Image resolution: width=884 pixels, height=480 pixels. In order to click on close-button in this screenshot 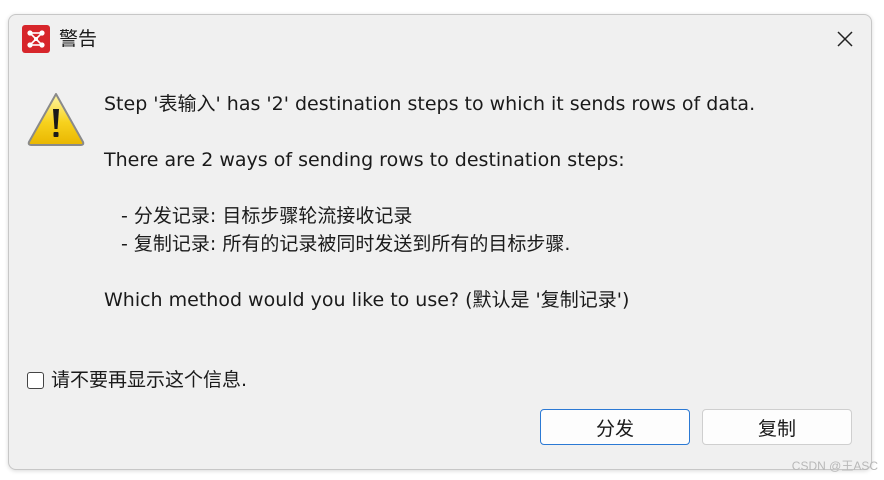, I will do `click(845, 39)`.